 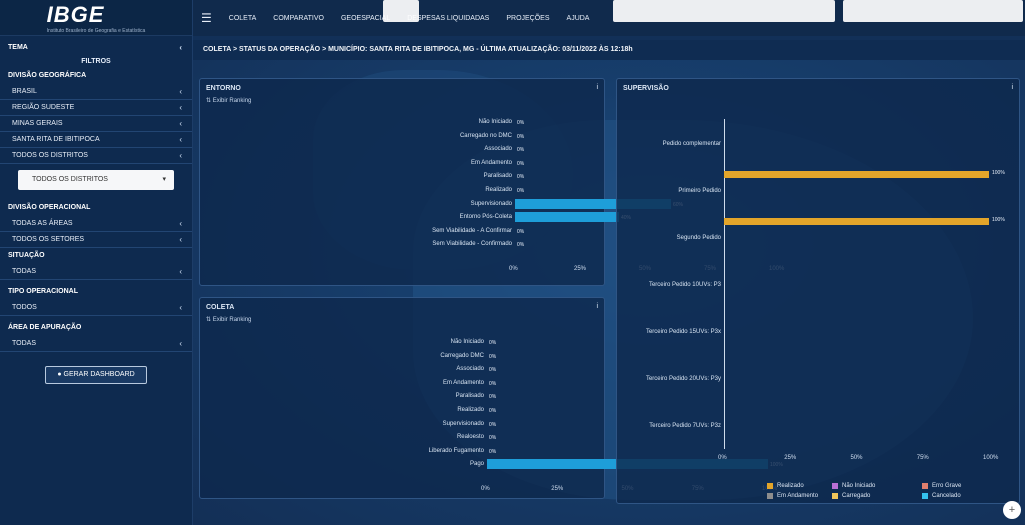 I want to click on legend-label: Carregado, so click(x=856, y=496).